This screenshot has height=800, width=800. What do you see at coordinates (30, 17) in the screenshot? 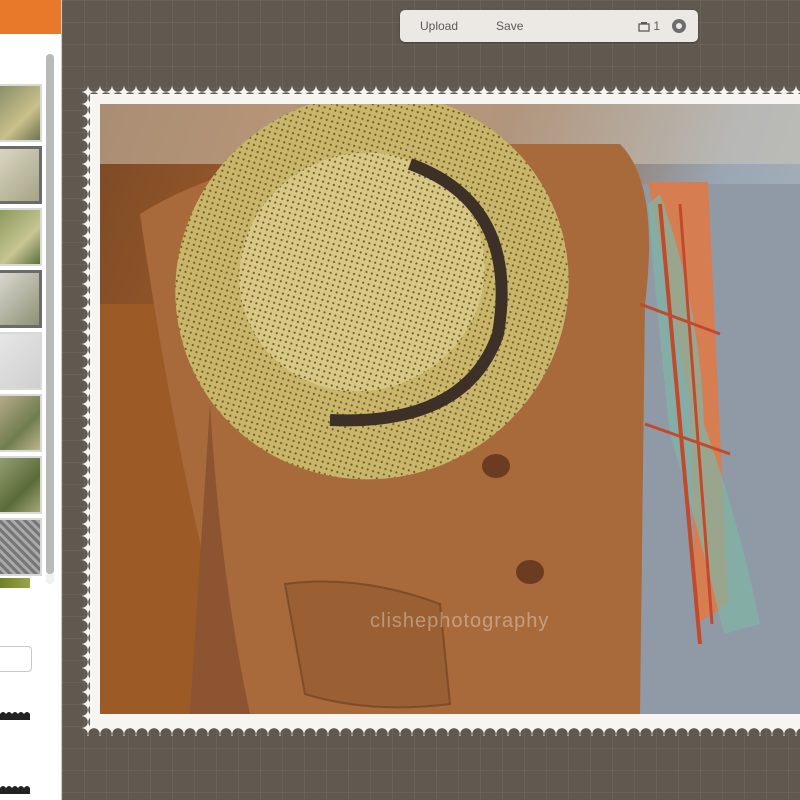
I see `brand-bar` at bounding box center [30, 17].